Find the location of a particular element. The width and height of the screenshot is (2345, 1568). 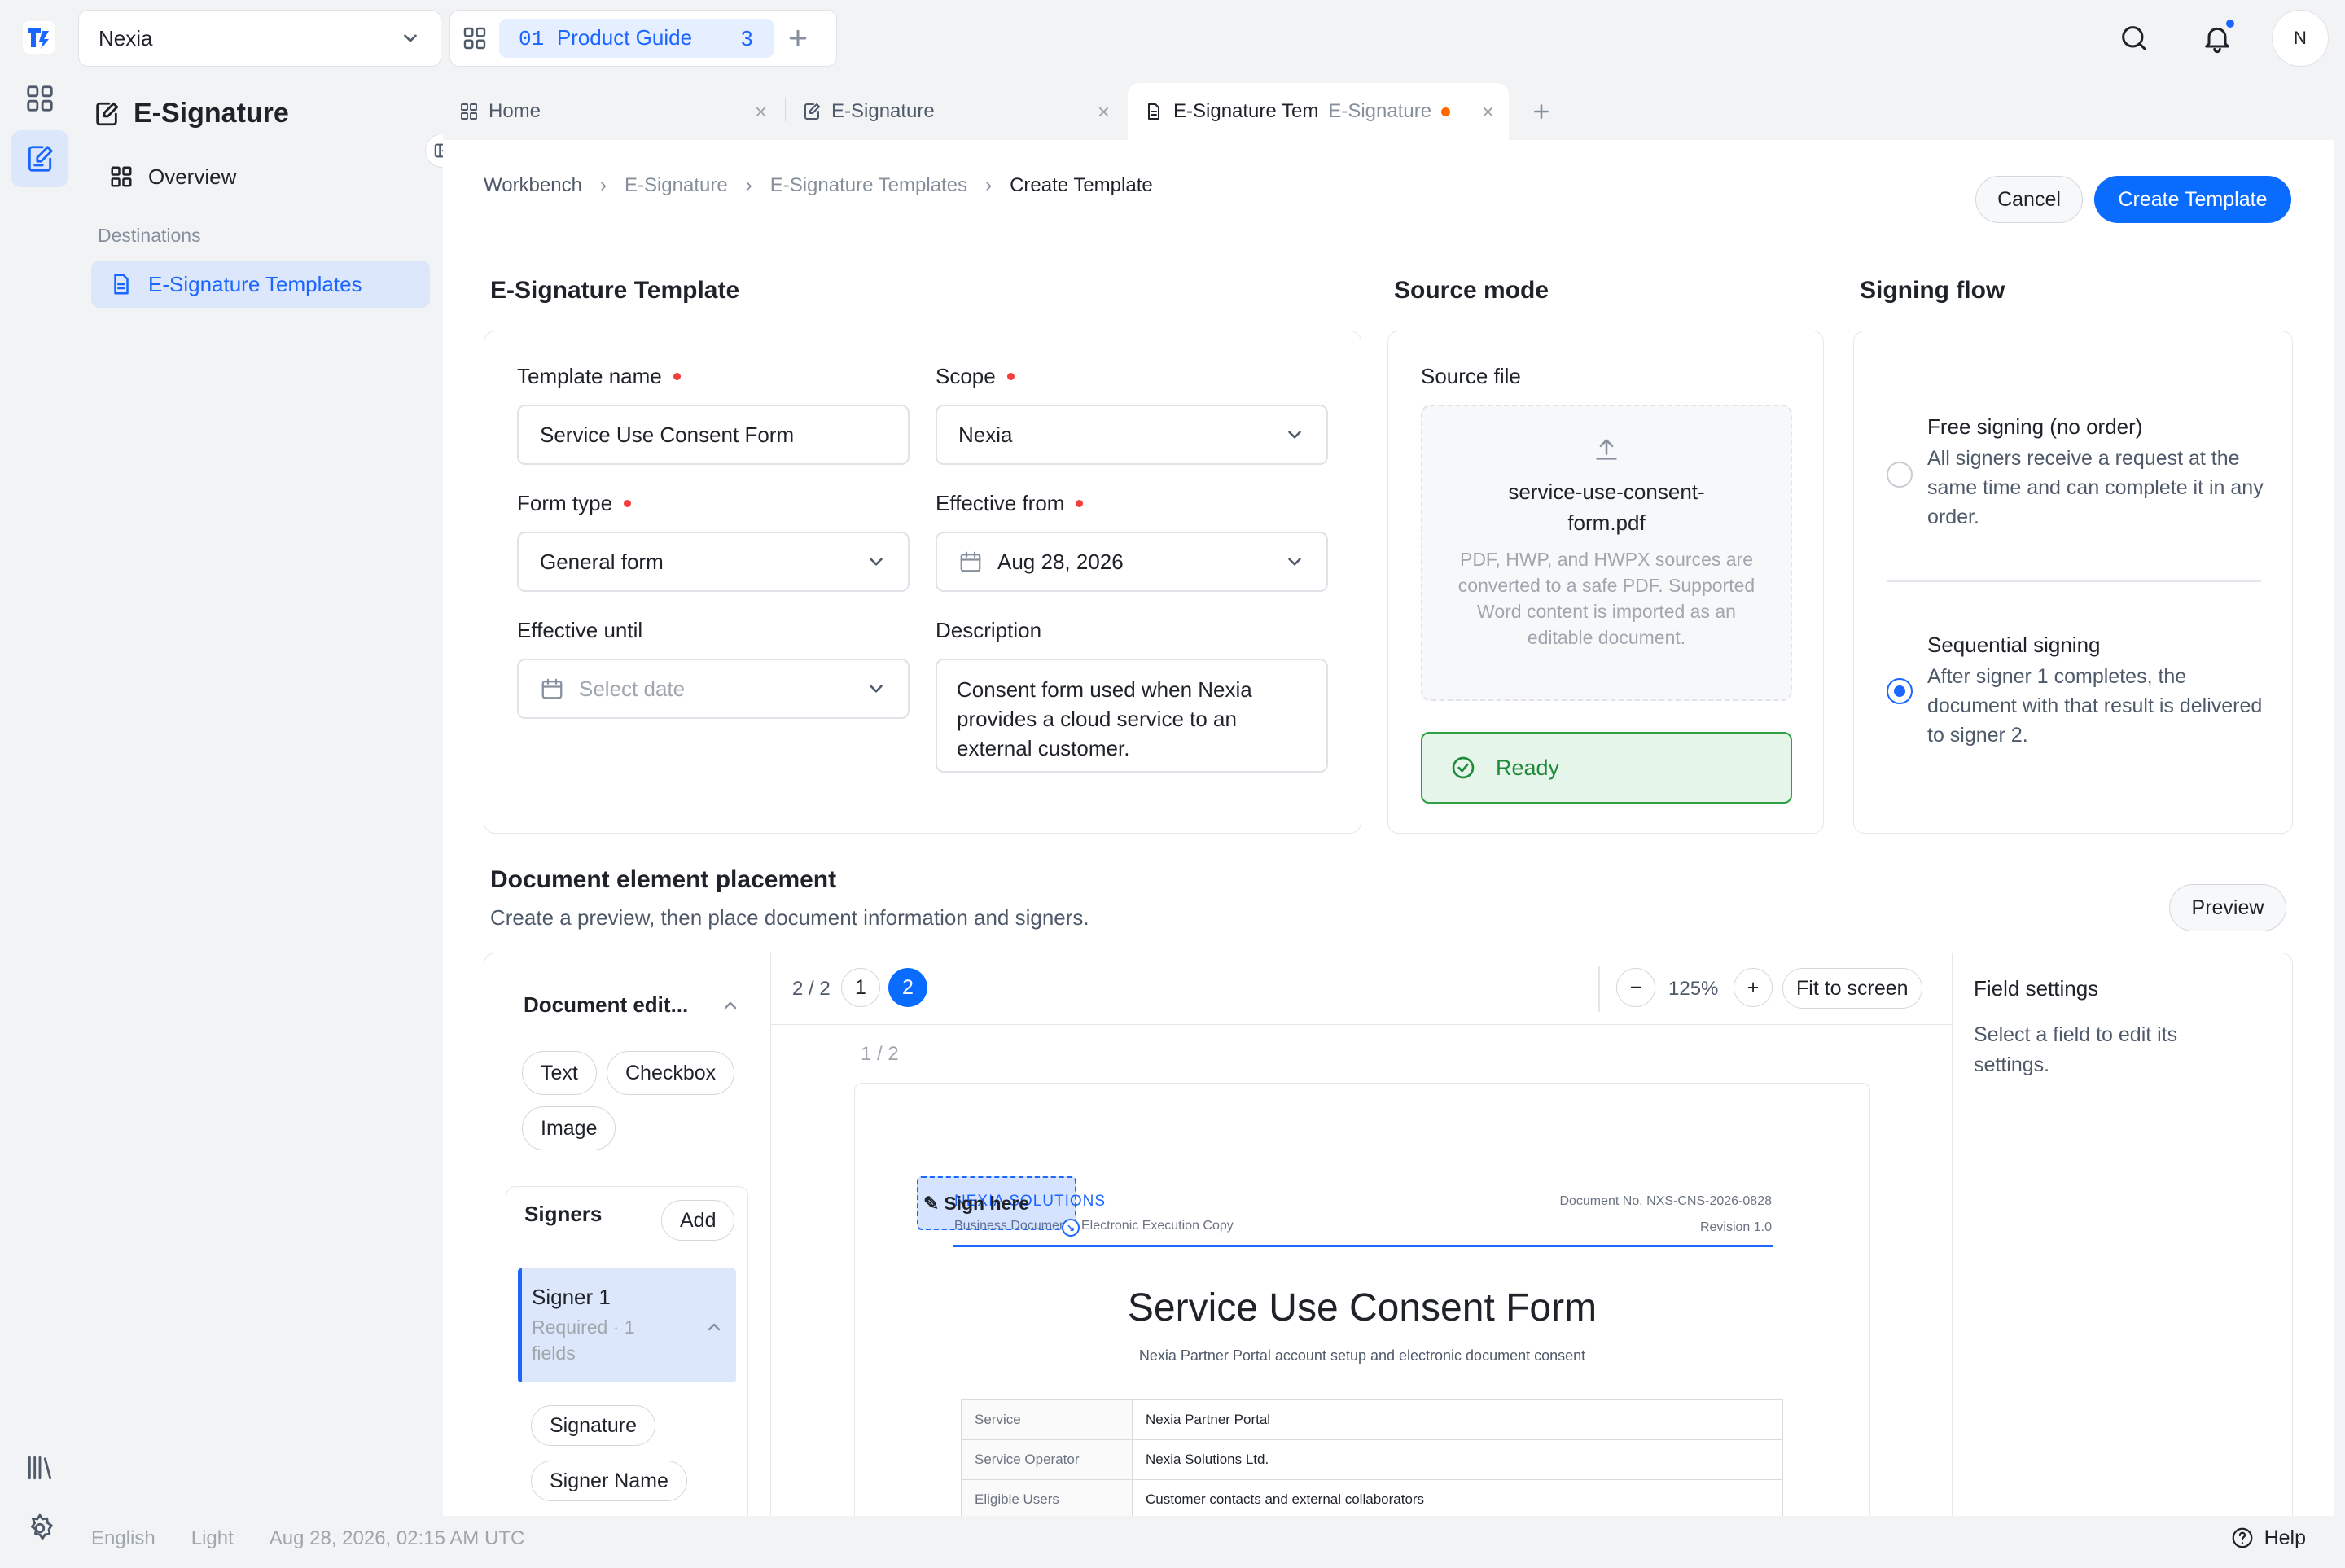

search-icon is located at coordinates (2134, 39).